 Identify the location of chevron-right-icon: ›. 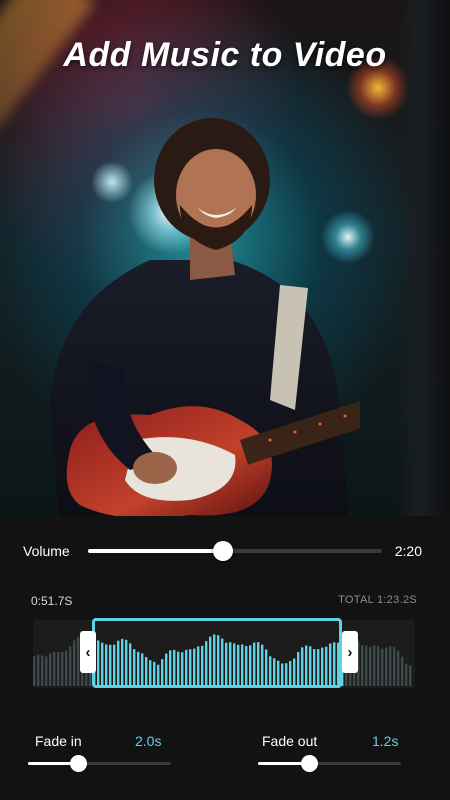
(350, 652).